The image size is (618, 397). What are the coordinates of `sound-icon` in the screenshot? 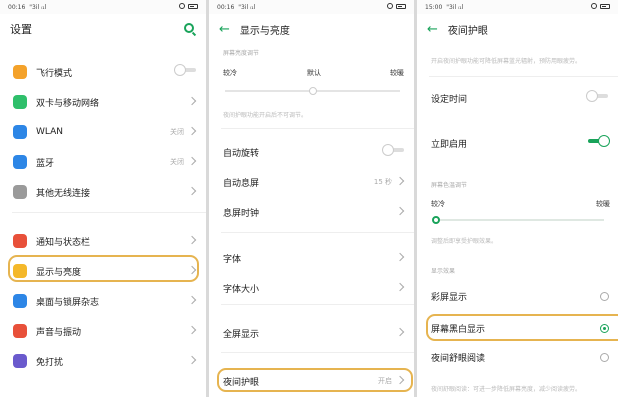 It's located at (20, 331).